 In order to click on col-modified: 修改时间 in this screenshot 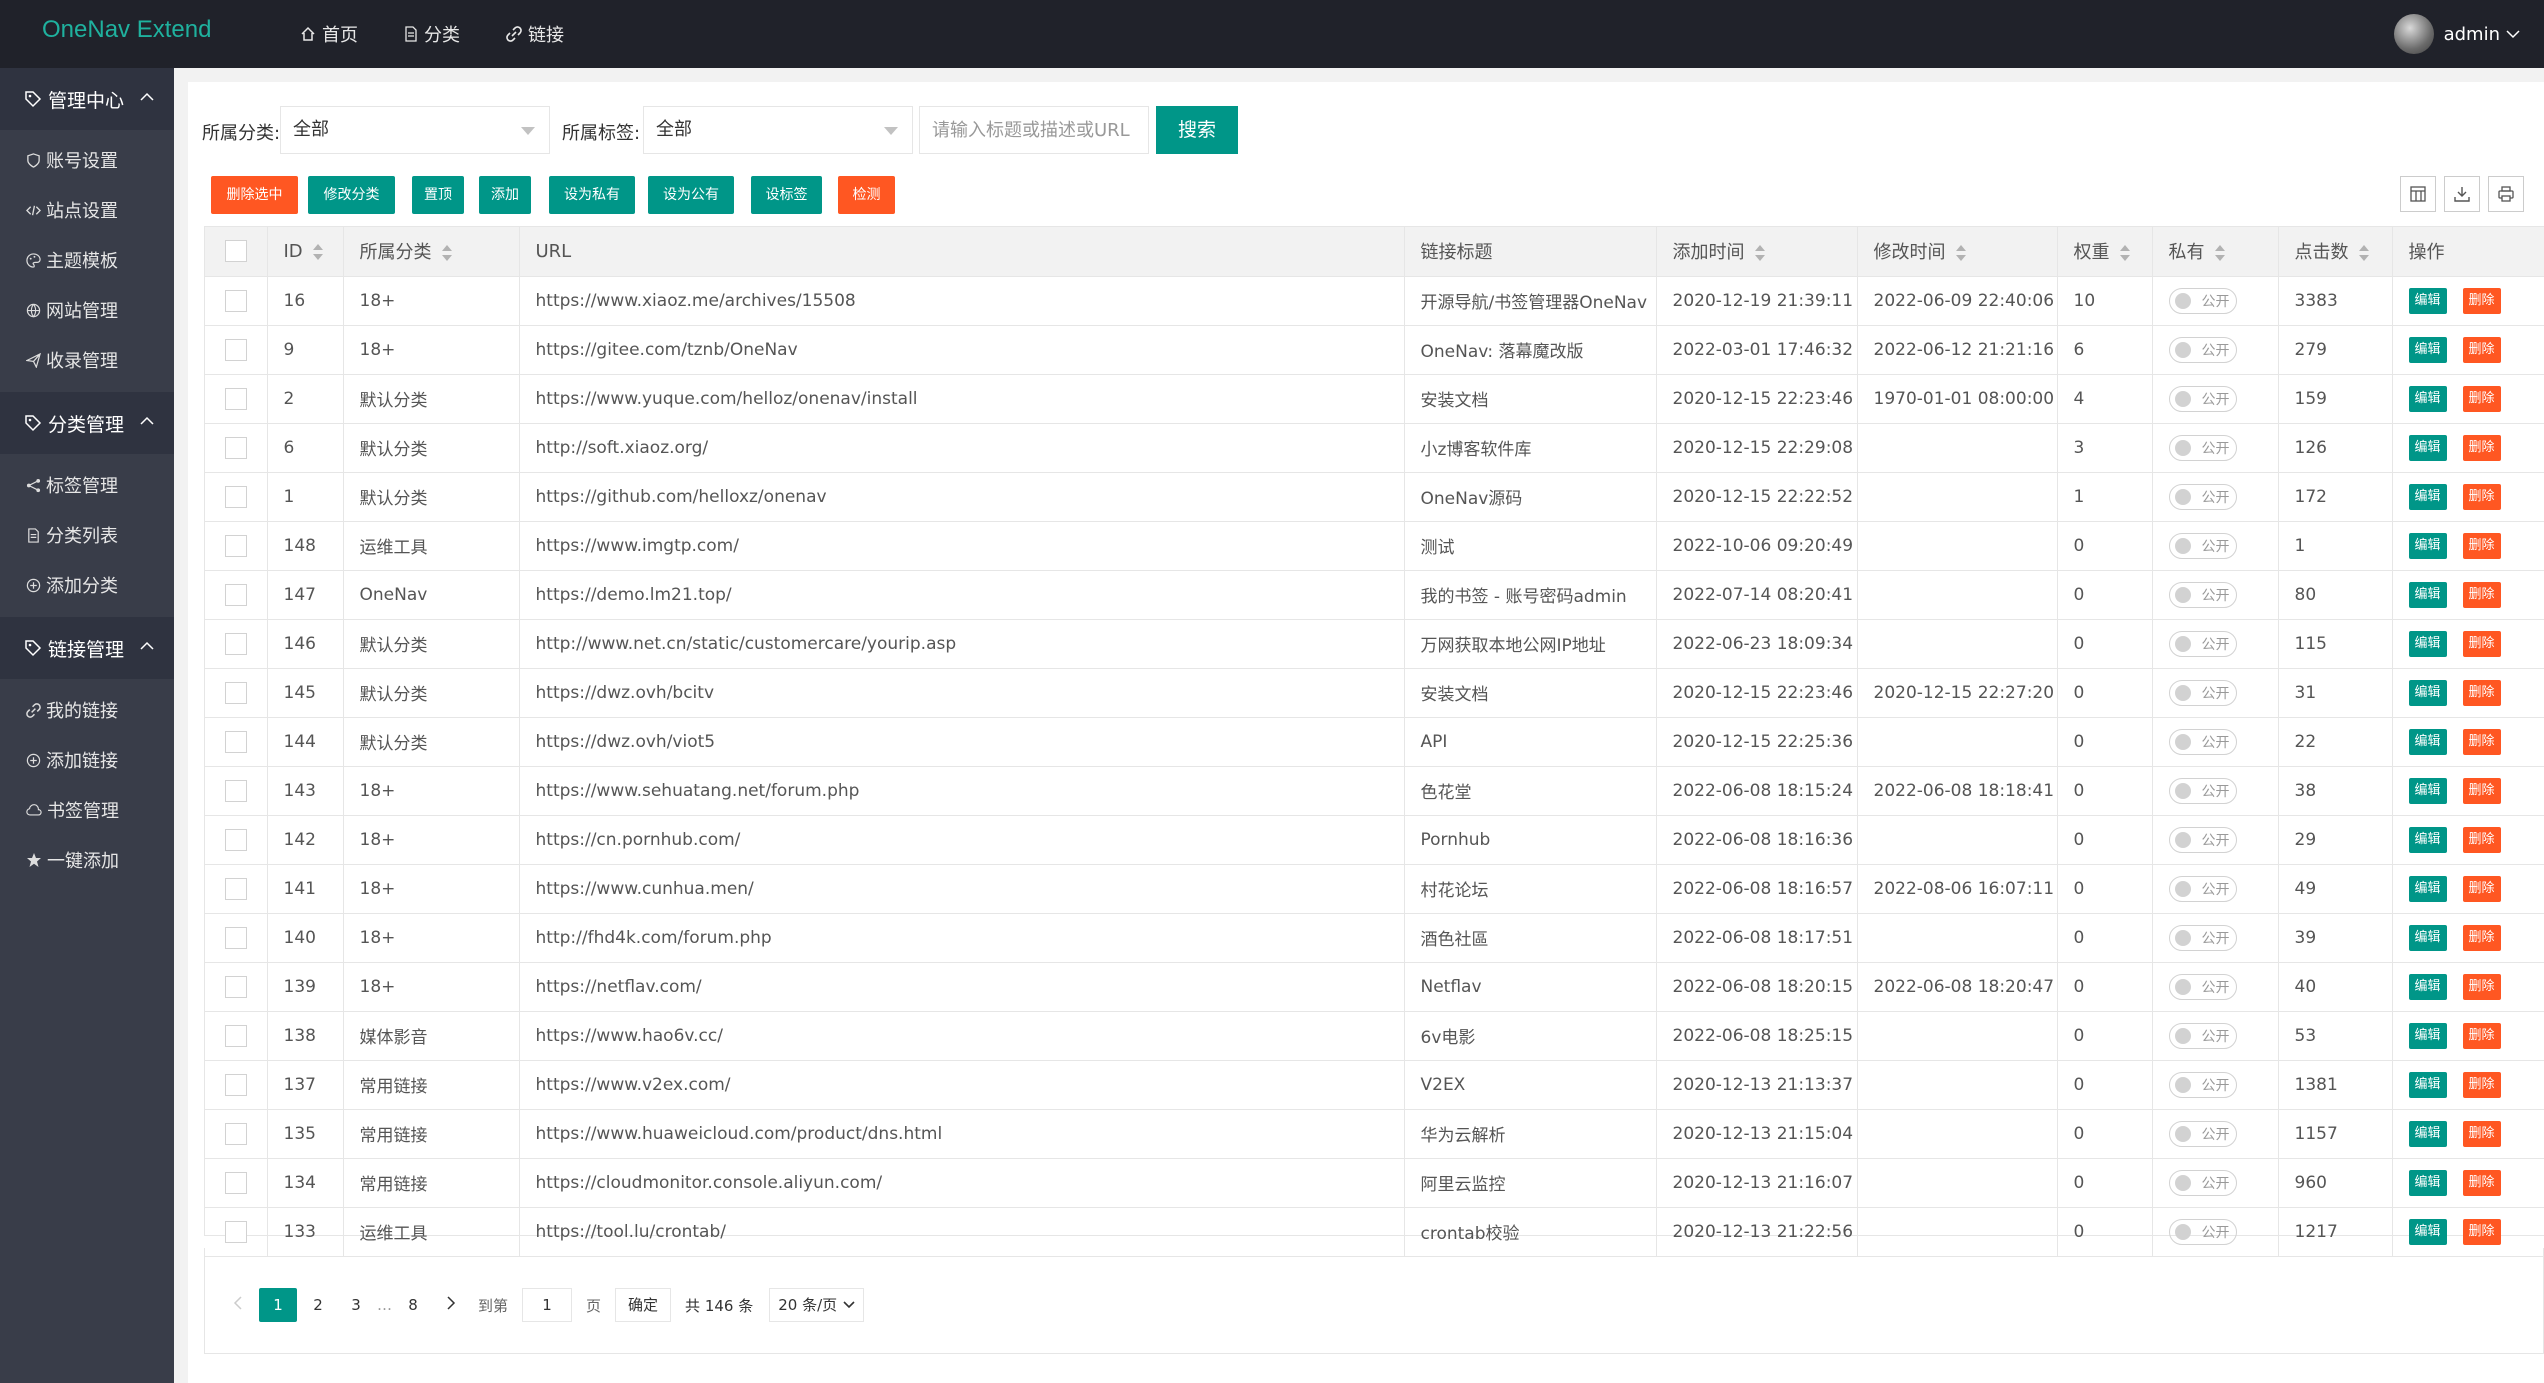, I will do `click(1957, 252)`.